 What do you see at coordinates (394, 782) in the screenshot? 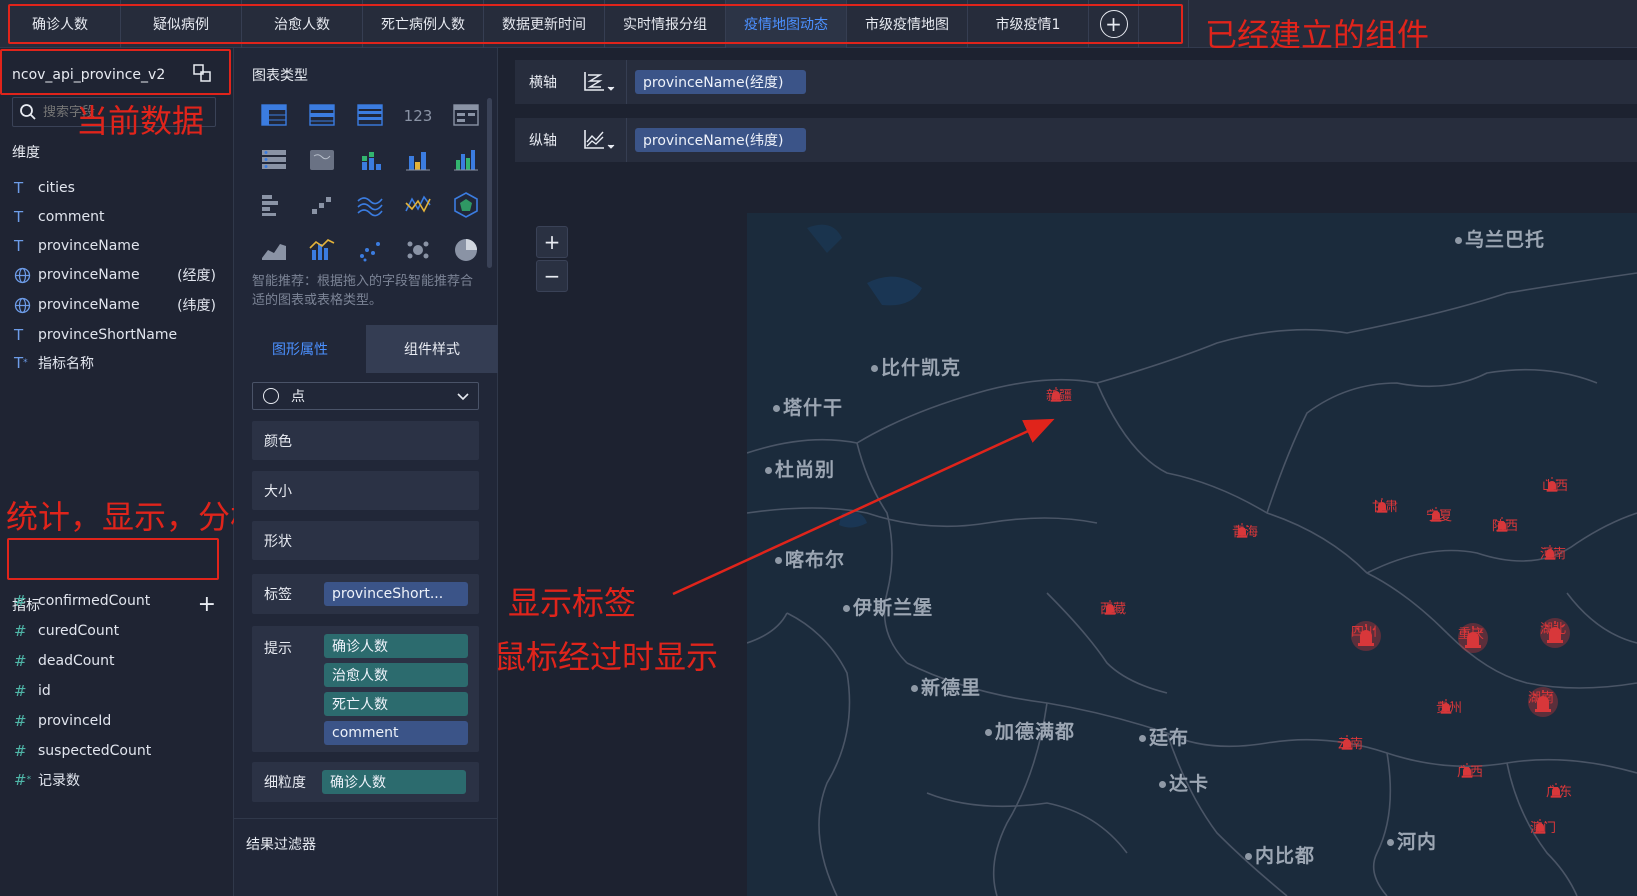
I see `granularity-field-pill: 确诊人数` at bounding box center [394, 782].